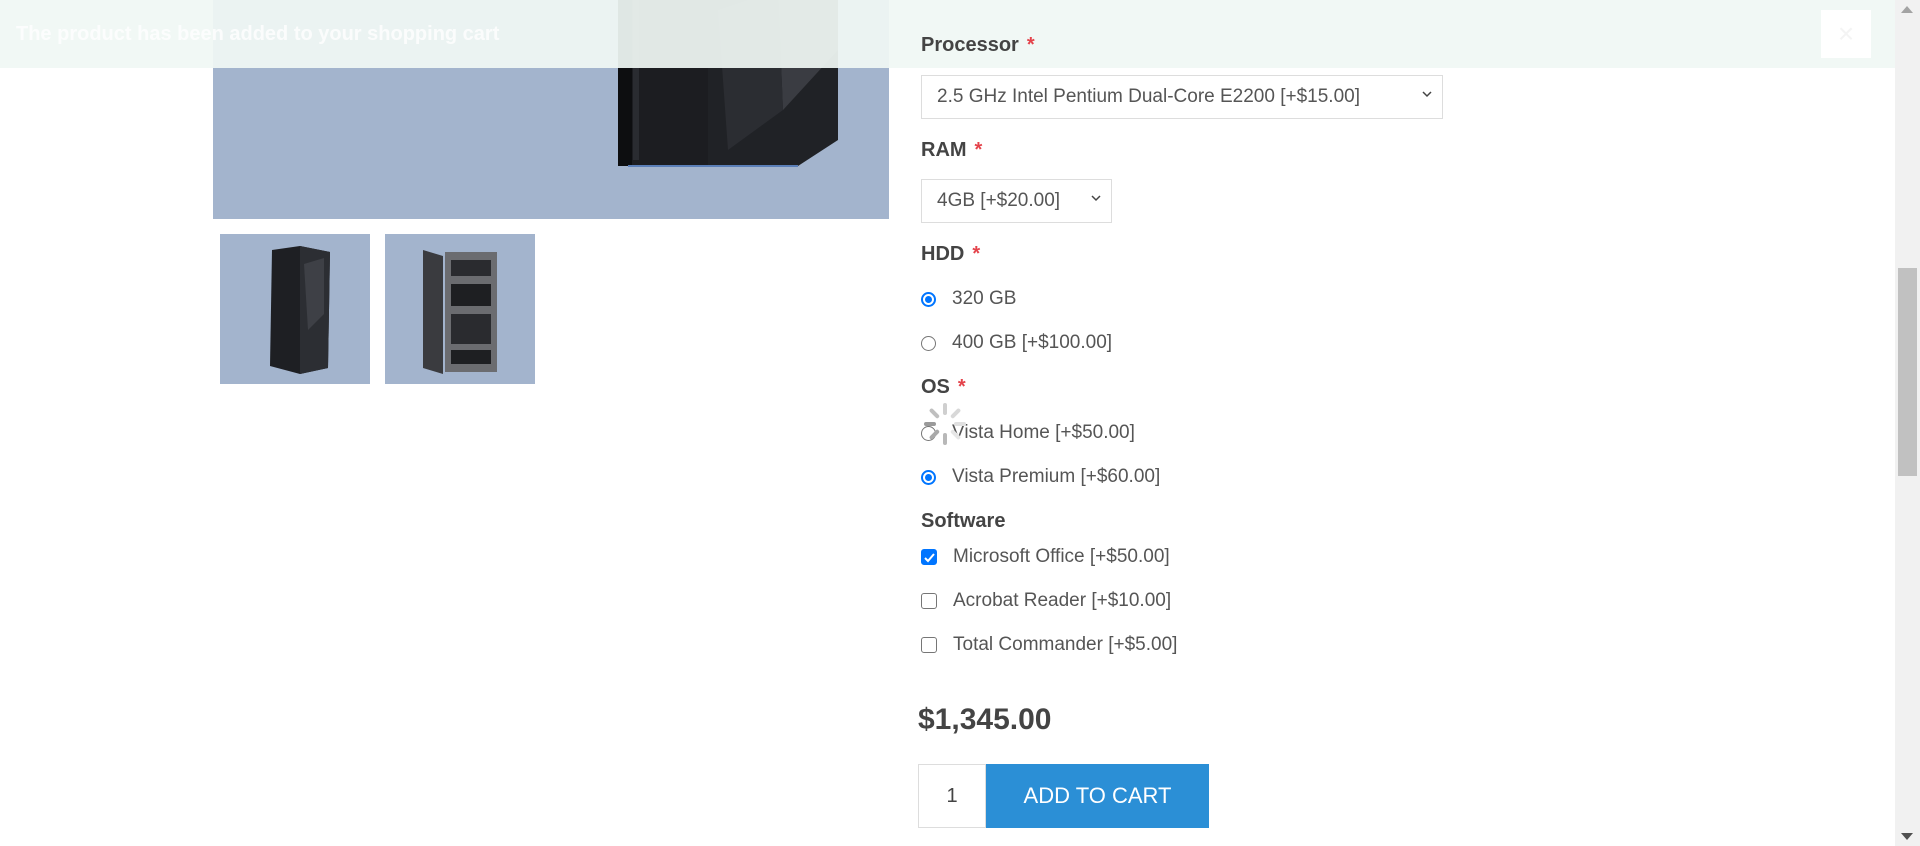  Describe the element at coordinates (928, 343) in the screenshot. I see `radio-button` at that location.